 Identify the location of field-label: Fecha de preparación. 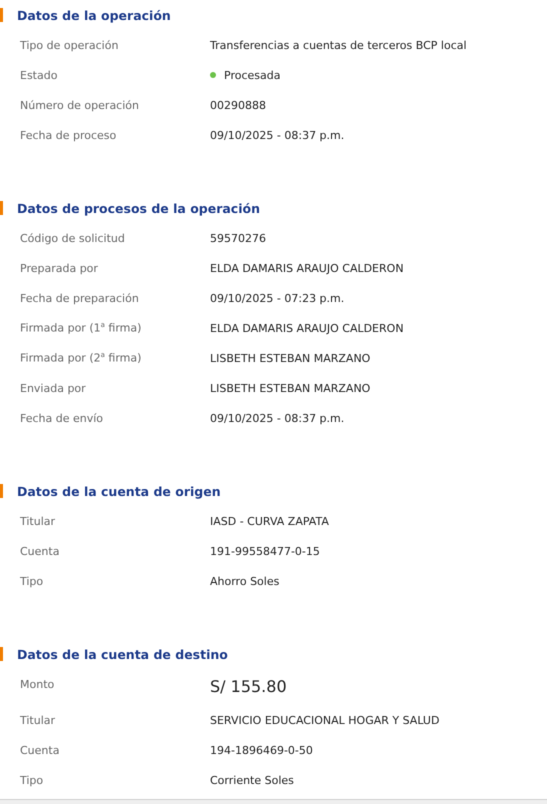
(80, 298).